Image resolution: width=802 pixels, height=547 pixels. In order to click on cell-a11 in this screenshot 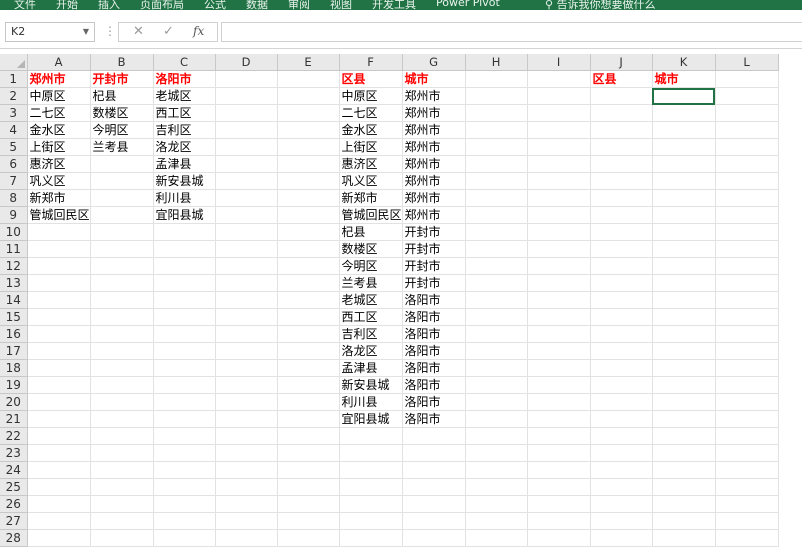, I will do `click(59, 249)`.